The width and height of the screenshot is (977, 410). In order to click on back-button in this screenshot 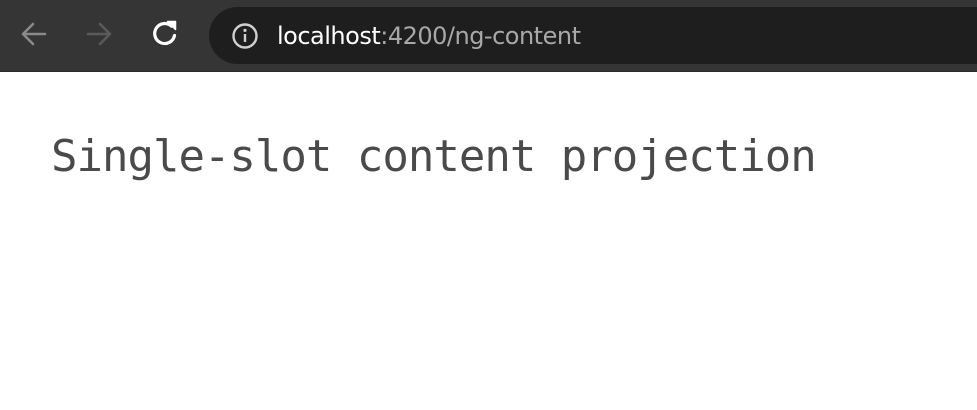, I will do `click(34, 34)`.